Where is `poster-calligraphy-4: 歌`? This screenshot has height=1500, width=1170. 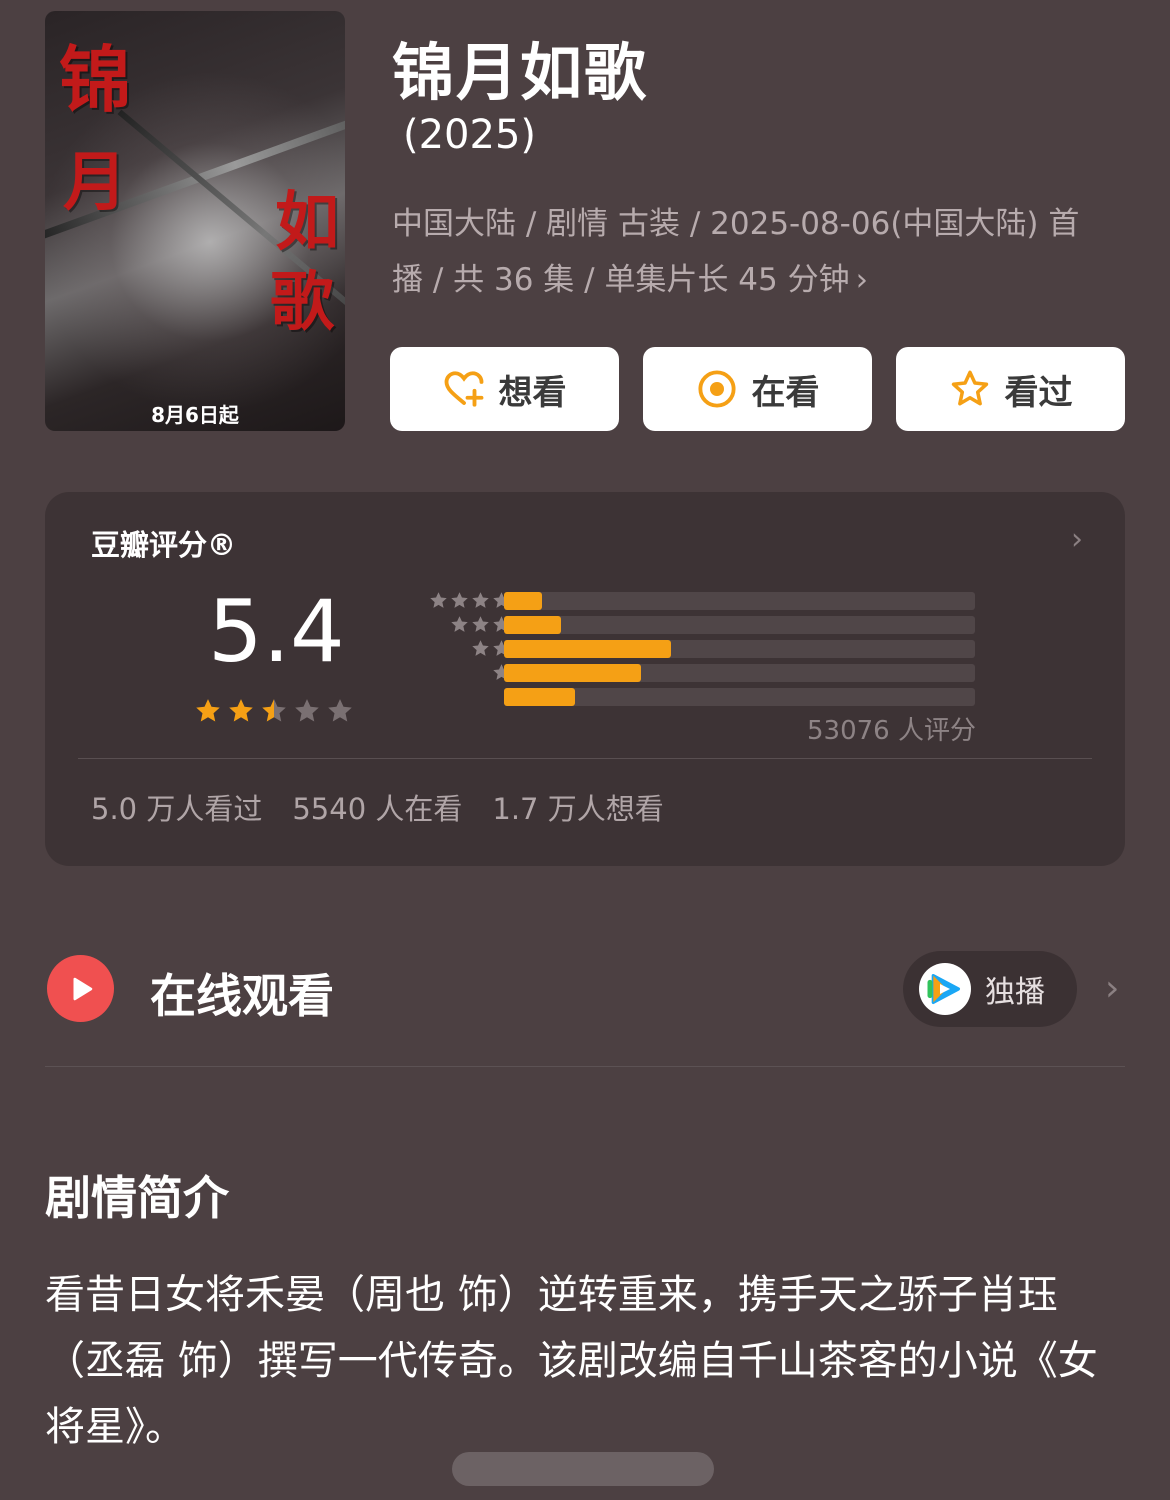
poster-calligraphy-4: 歌 is located at coordinates (302, 302).